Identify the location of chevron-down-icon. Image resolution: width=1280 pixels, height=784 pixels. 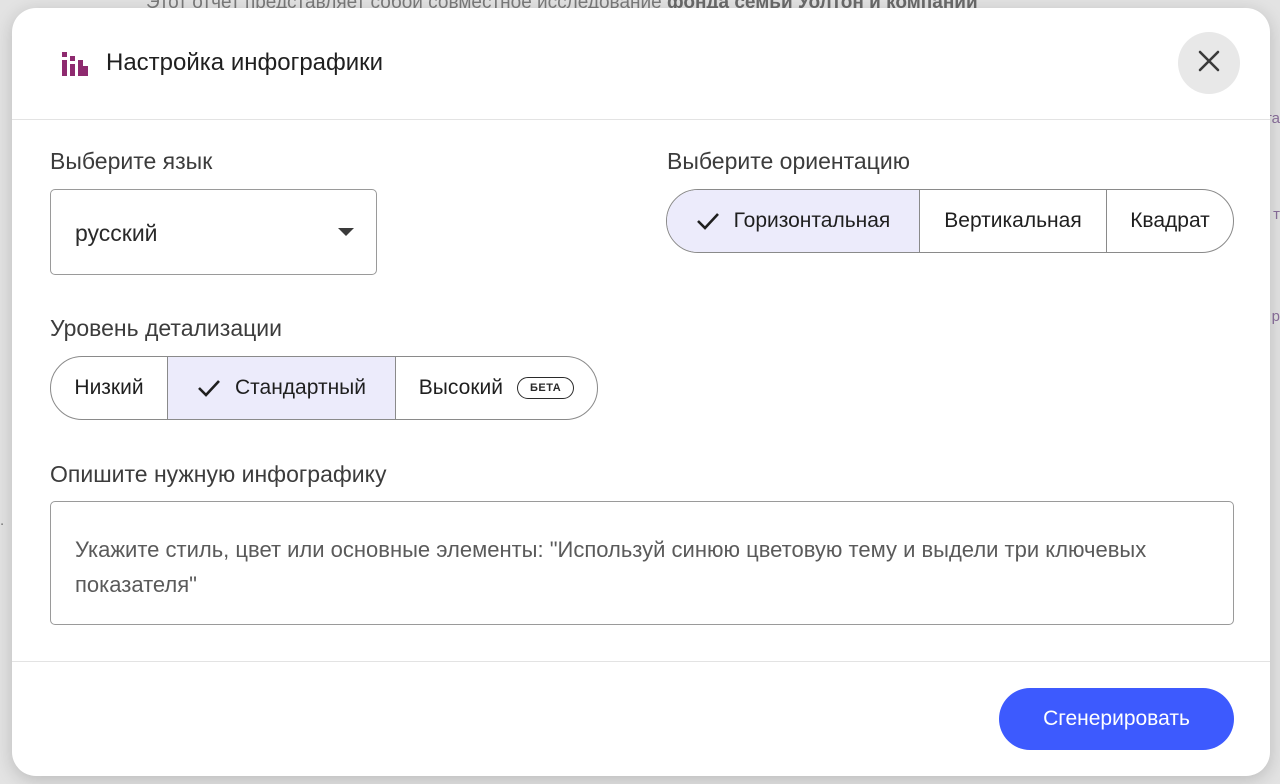
(346, 232).